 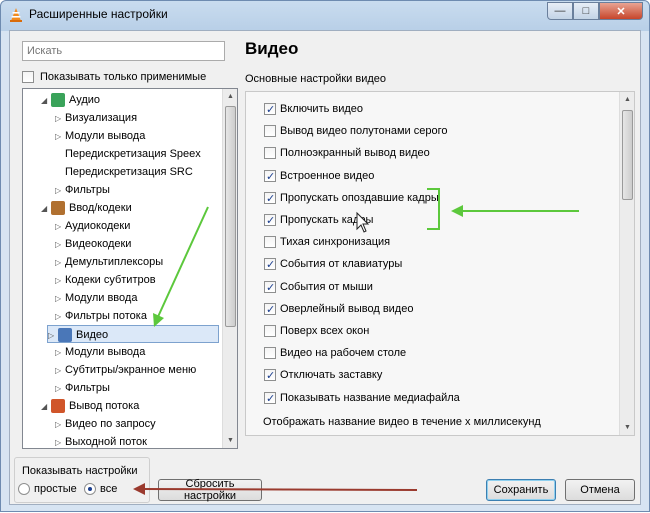 I want to click on option-label: Видео на рабочем столе, so click(x=343, y=353).